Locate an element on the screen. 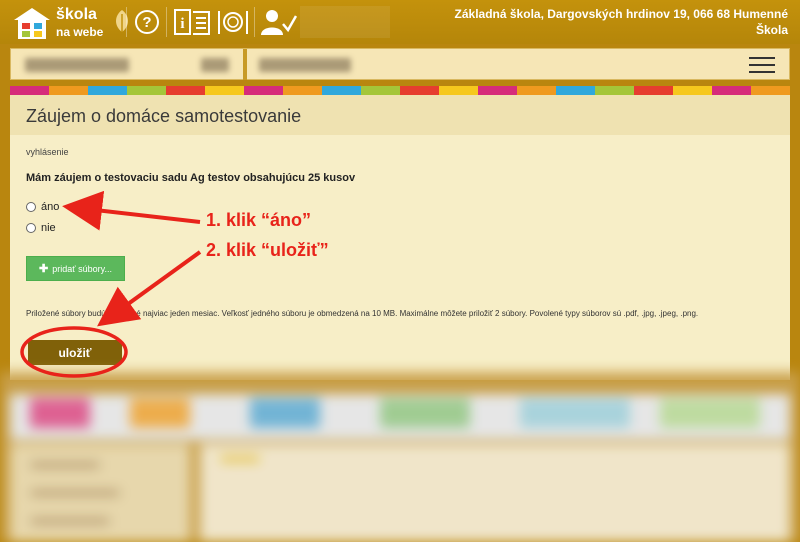 The image size is (800, 542). site-logo: škola na webe is located at coordinates (70, 22).